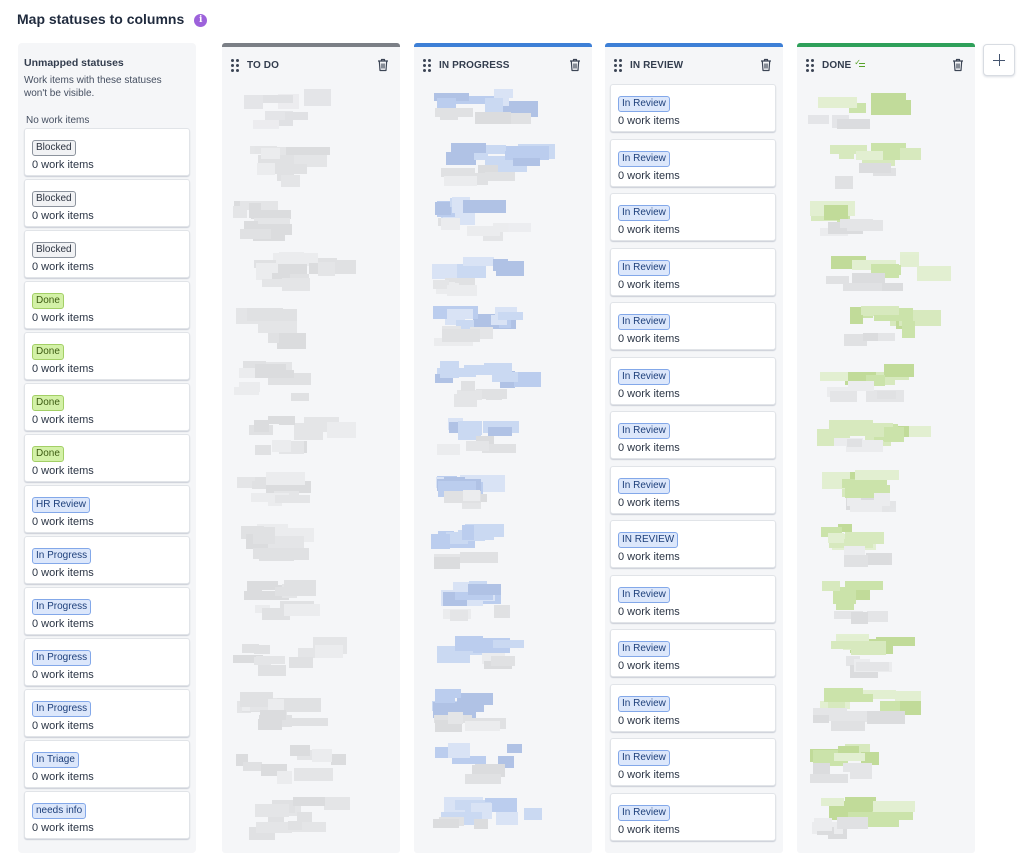 This screenshot has height=853, width=1024. I want to click on column-name: DONE, so click(837, 65).